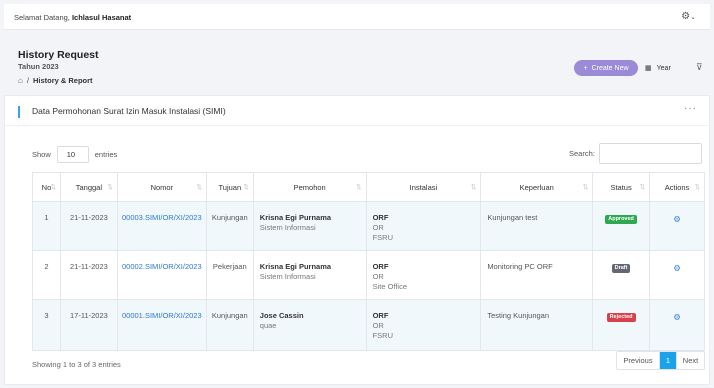  I want to click on cell-no: 1, so click(46, 226).